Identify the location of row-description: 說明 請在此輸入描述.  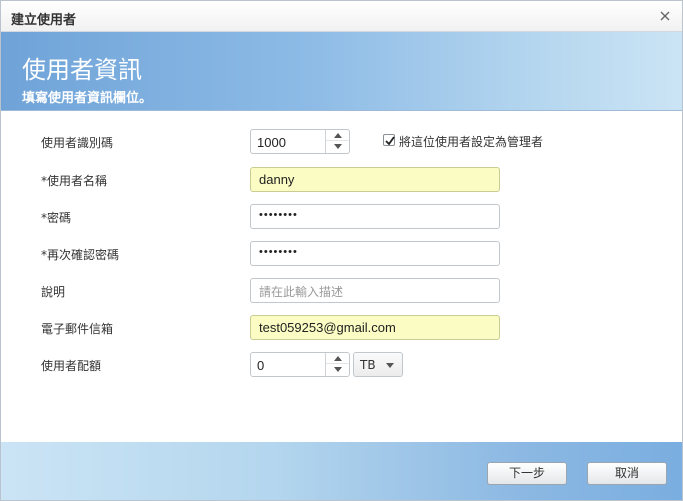
(341, 291).